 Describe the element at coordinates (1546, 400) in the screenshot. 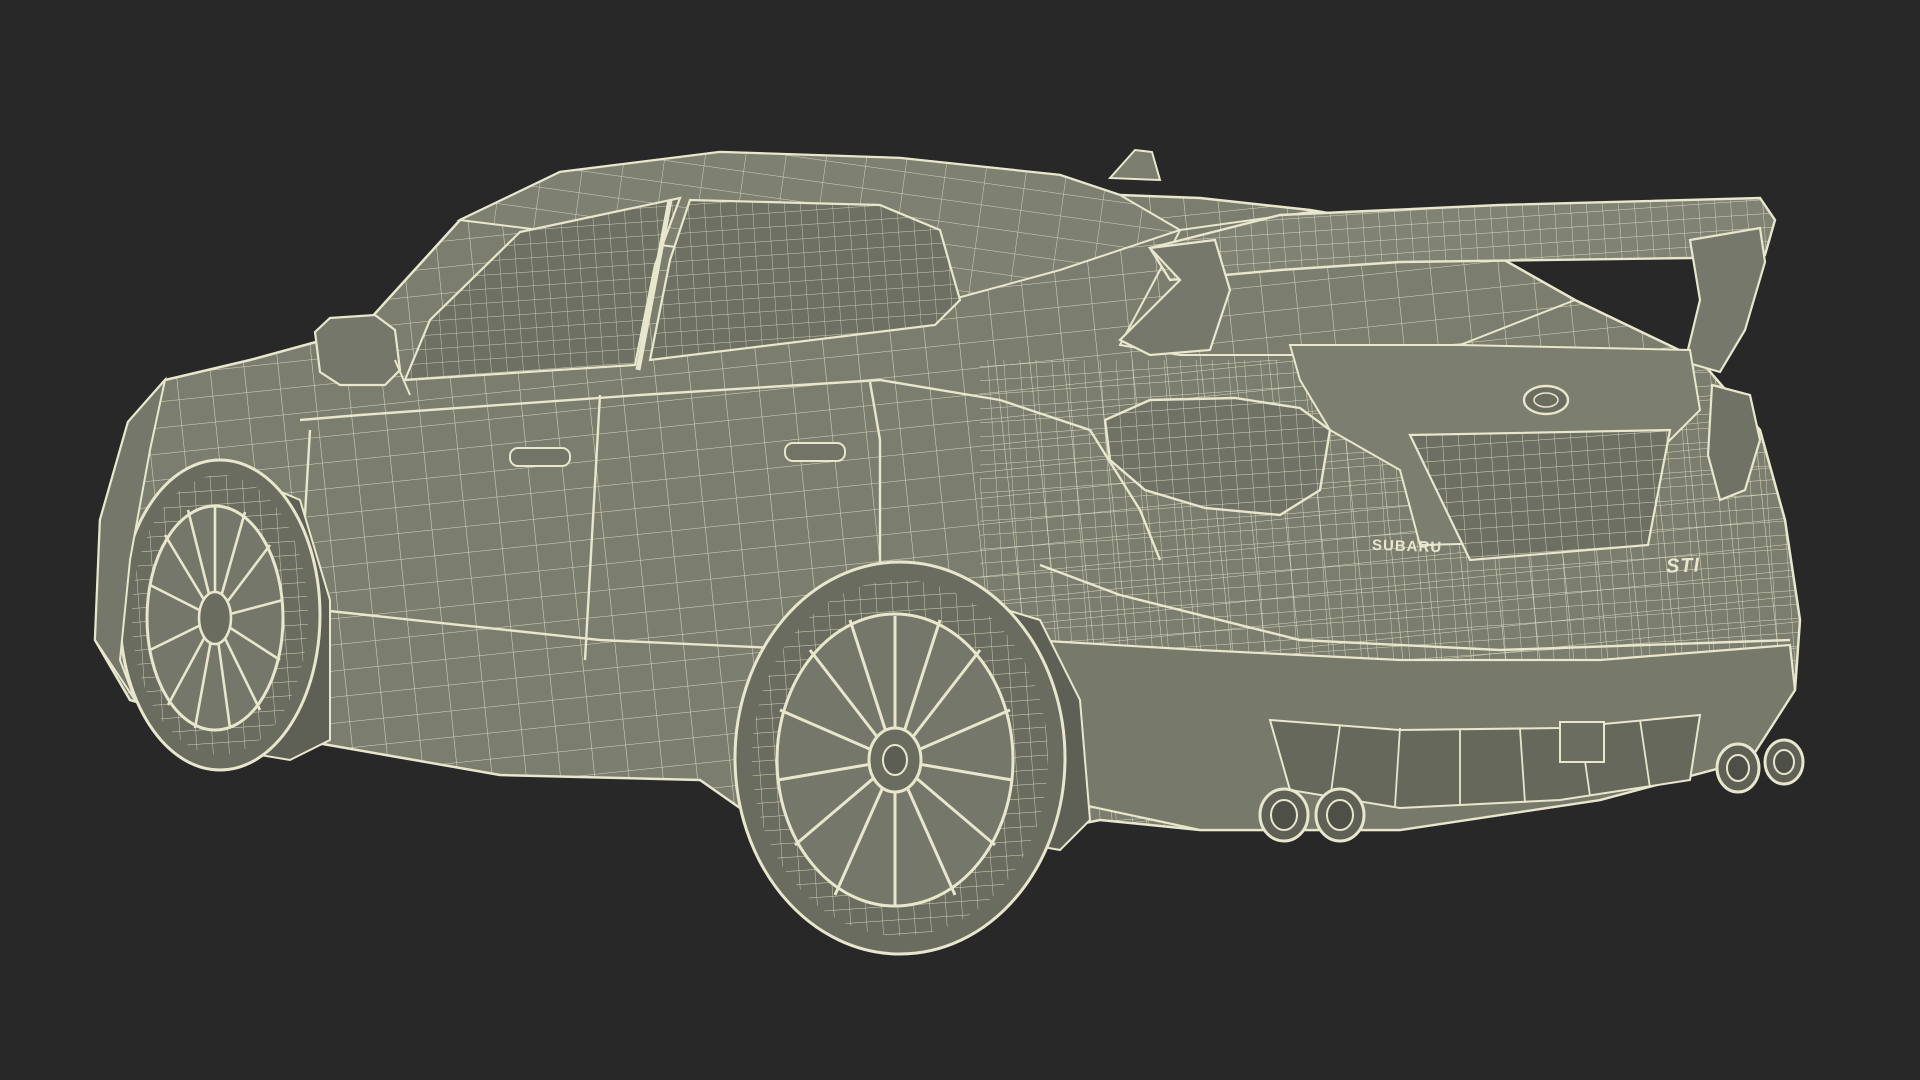

I see `brand-emblem` at that location.